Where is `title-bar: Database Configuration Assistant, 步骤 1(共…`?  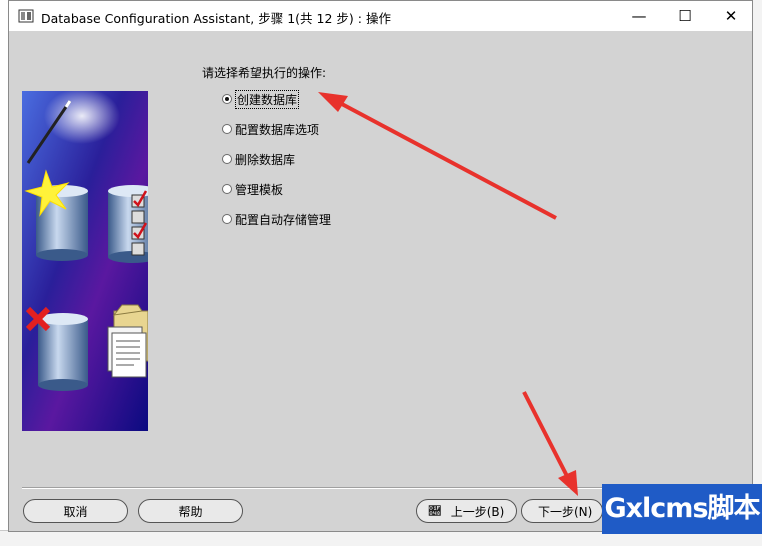
title-bar: Database Configuration Assistant, 步骤 1(共… is located at coordinates (380, 16).